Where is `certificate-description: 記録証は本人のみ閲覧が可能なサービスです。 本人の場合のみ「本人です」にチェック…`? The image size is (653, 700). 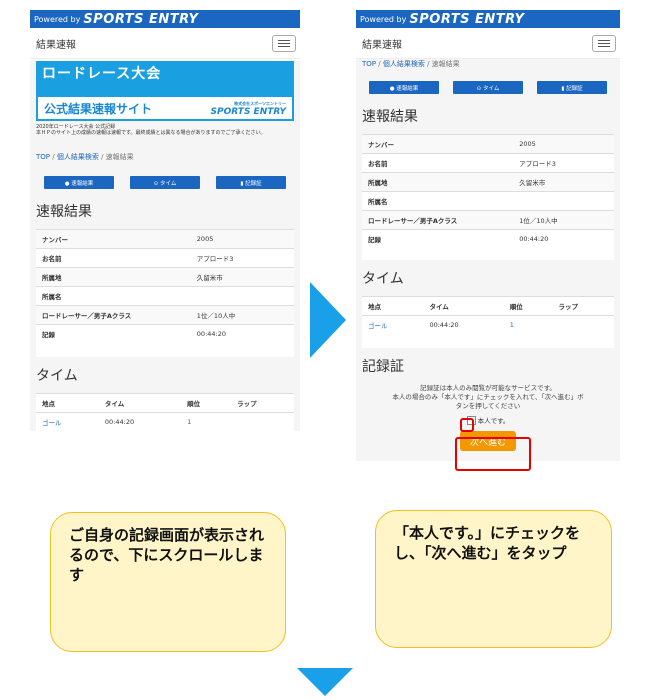
certificate-description: 記録証は本人のみ閲覧が可能なサービスです。 本人の場合のみ「本人です」にチェック… is located at coordinates (488, 397).